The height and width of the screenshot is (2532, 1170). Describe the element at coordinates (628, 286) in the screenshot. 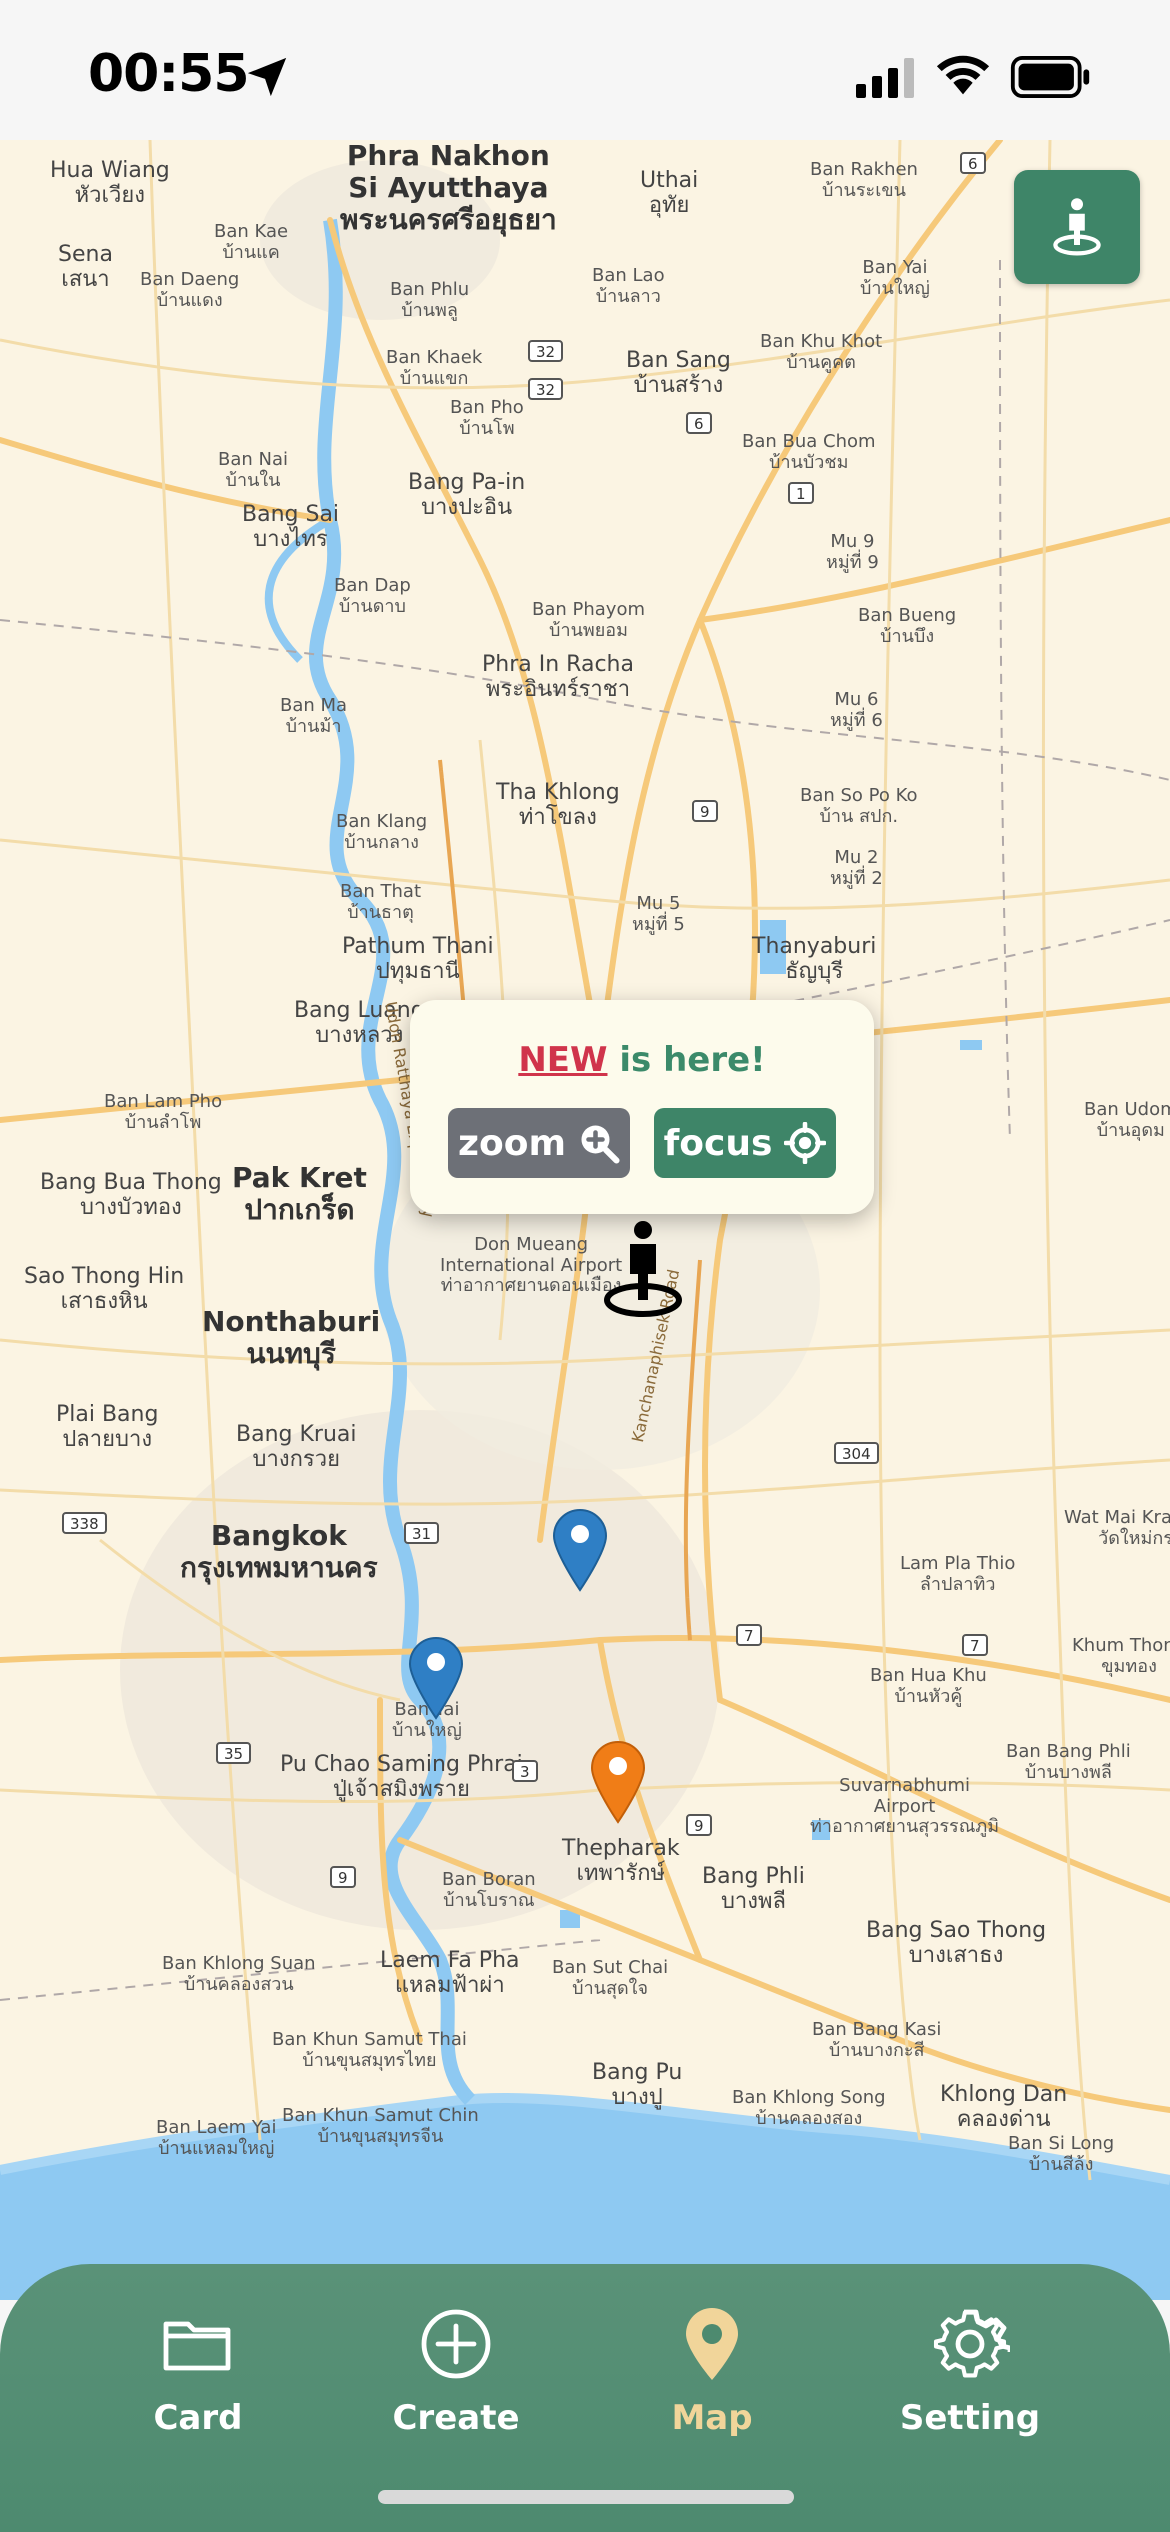

I see `map-place-label: Ban Lao บ้านลาว` at that location.